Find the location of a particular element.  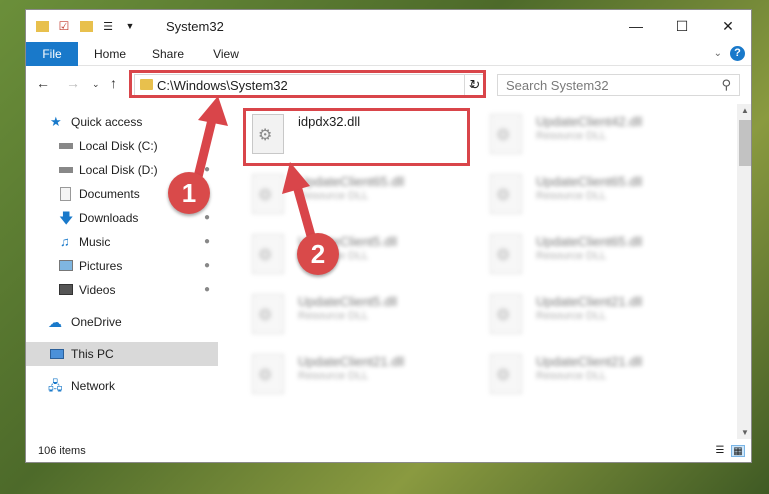

step-2-badge: 2 is located at coordinates (318, 254).